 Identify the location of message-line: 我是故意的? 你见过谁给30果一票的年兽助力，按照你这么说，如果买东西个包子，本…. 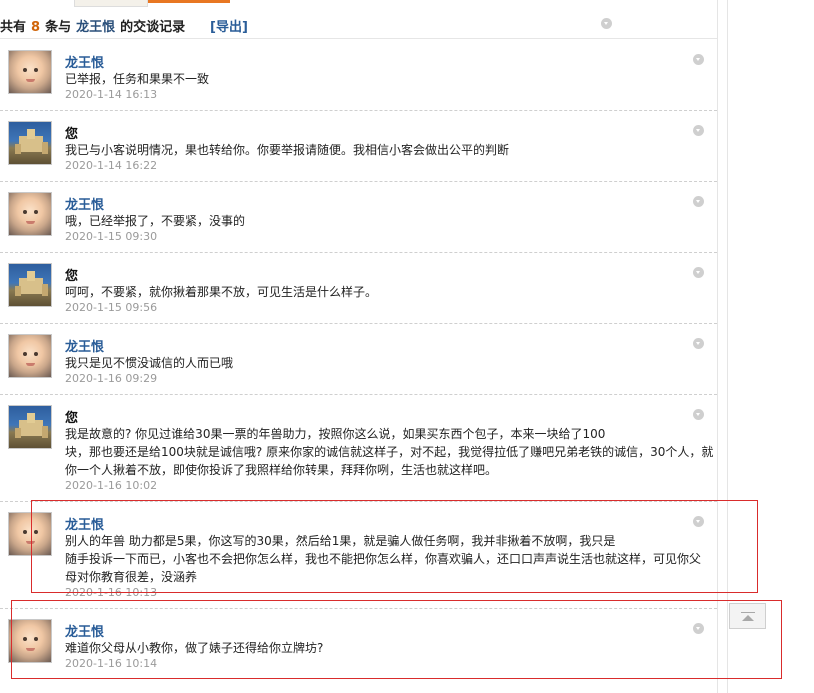
(335, 434).